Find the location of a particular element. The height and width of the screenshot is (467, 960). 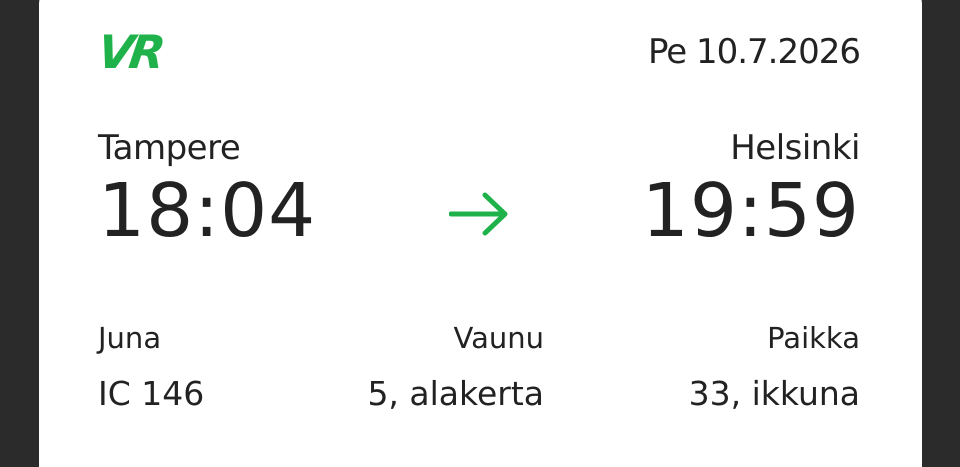

detail-label: Juna is located at coordinates (130, 338).